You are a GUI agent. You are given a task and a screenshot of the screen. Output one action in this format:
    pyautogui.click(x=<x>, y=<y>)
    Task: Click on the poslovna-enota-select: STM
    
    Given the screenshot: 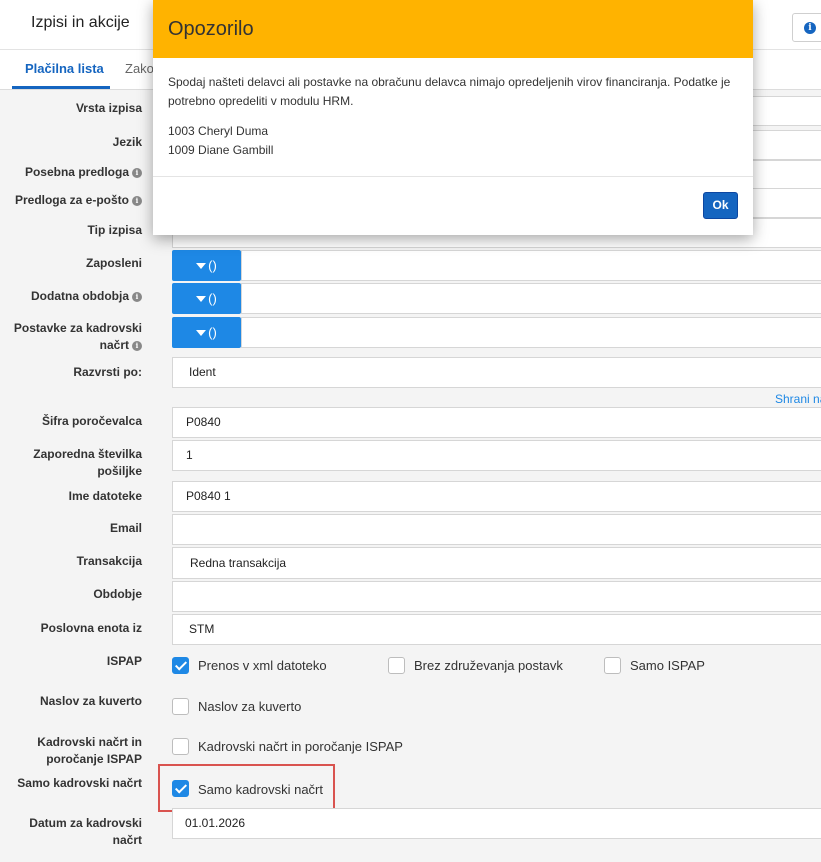 What is the action you would take?
    pyautogui.click(x=496, y=629)
    